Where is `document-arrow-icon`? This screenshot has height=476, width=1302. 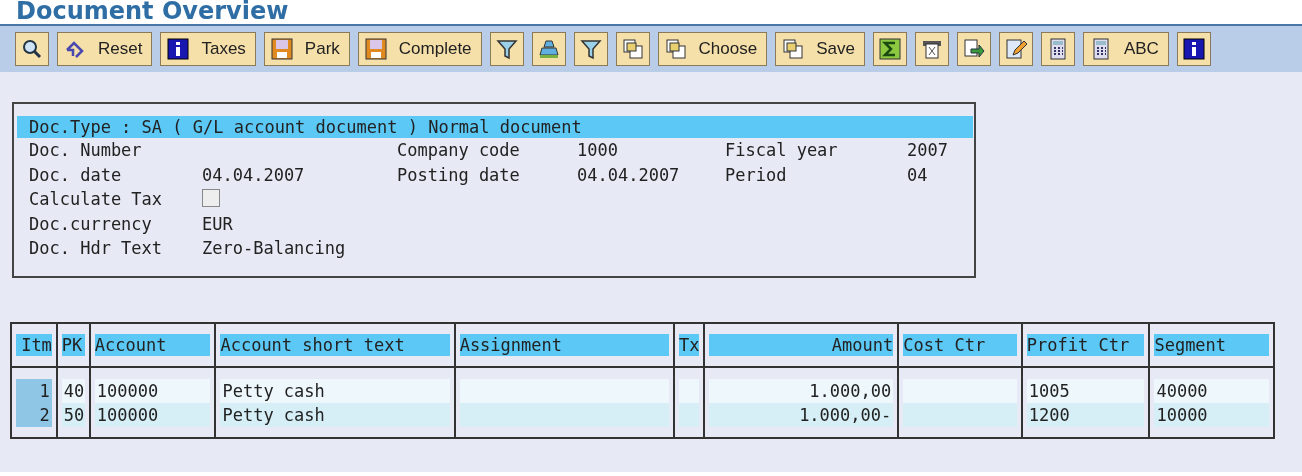 document-arrow-icon is located at coordinates (973, 49).